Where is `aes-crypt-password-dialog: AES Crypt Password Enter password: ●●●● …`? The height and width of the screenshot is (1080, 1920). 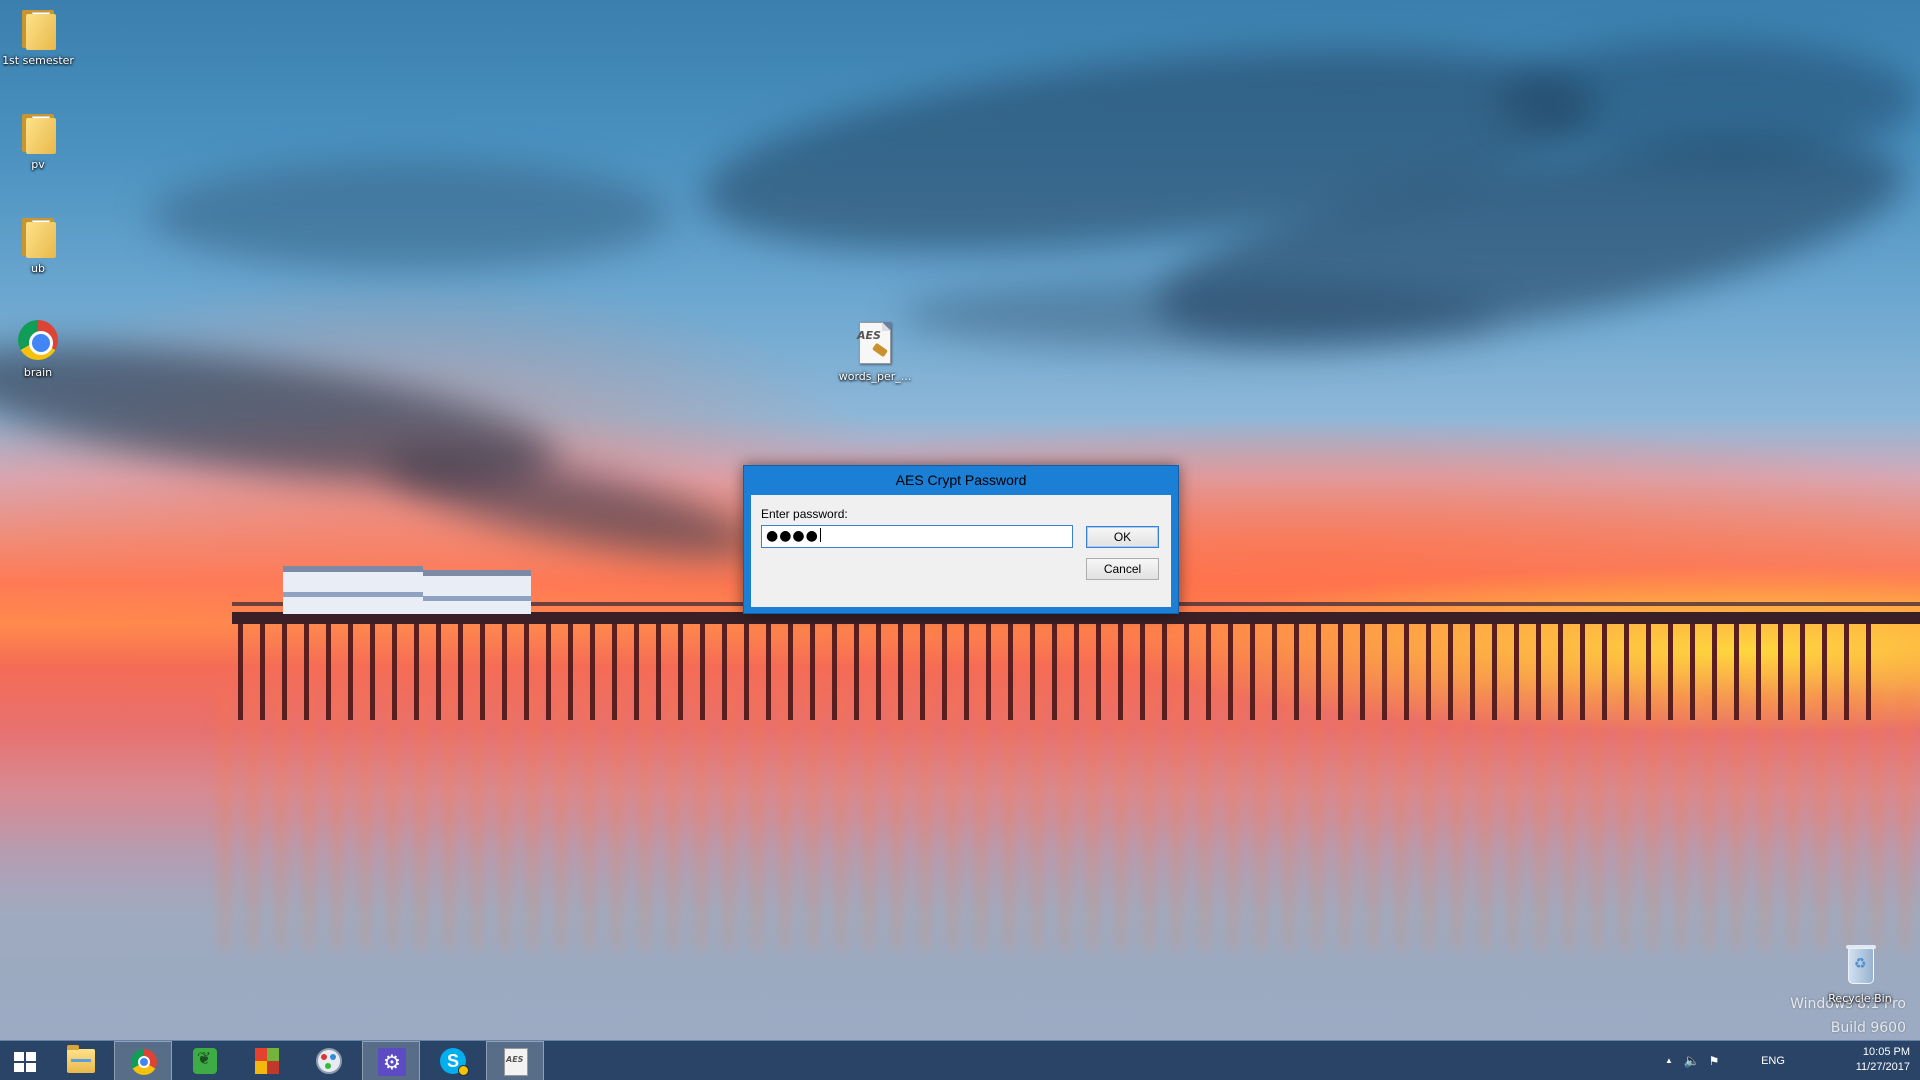
aes-crypt-password-dialog: AES Crypt Password Enter password: ●●●● … is located at coordinates (961, 539).